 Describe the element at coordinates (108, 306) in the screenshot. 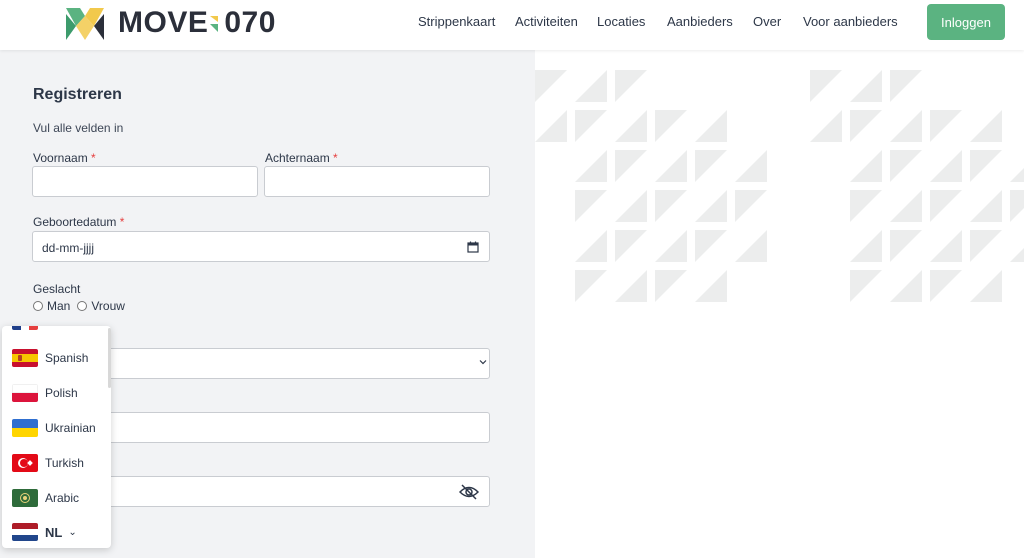

I see `gender-option-vrouw: Vrouw` at that location.